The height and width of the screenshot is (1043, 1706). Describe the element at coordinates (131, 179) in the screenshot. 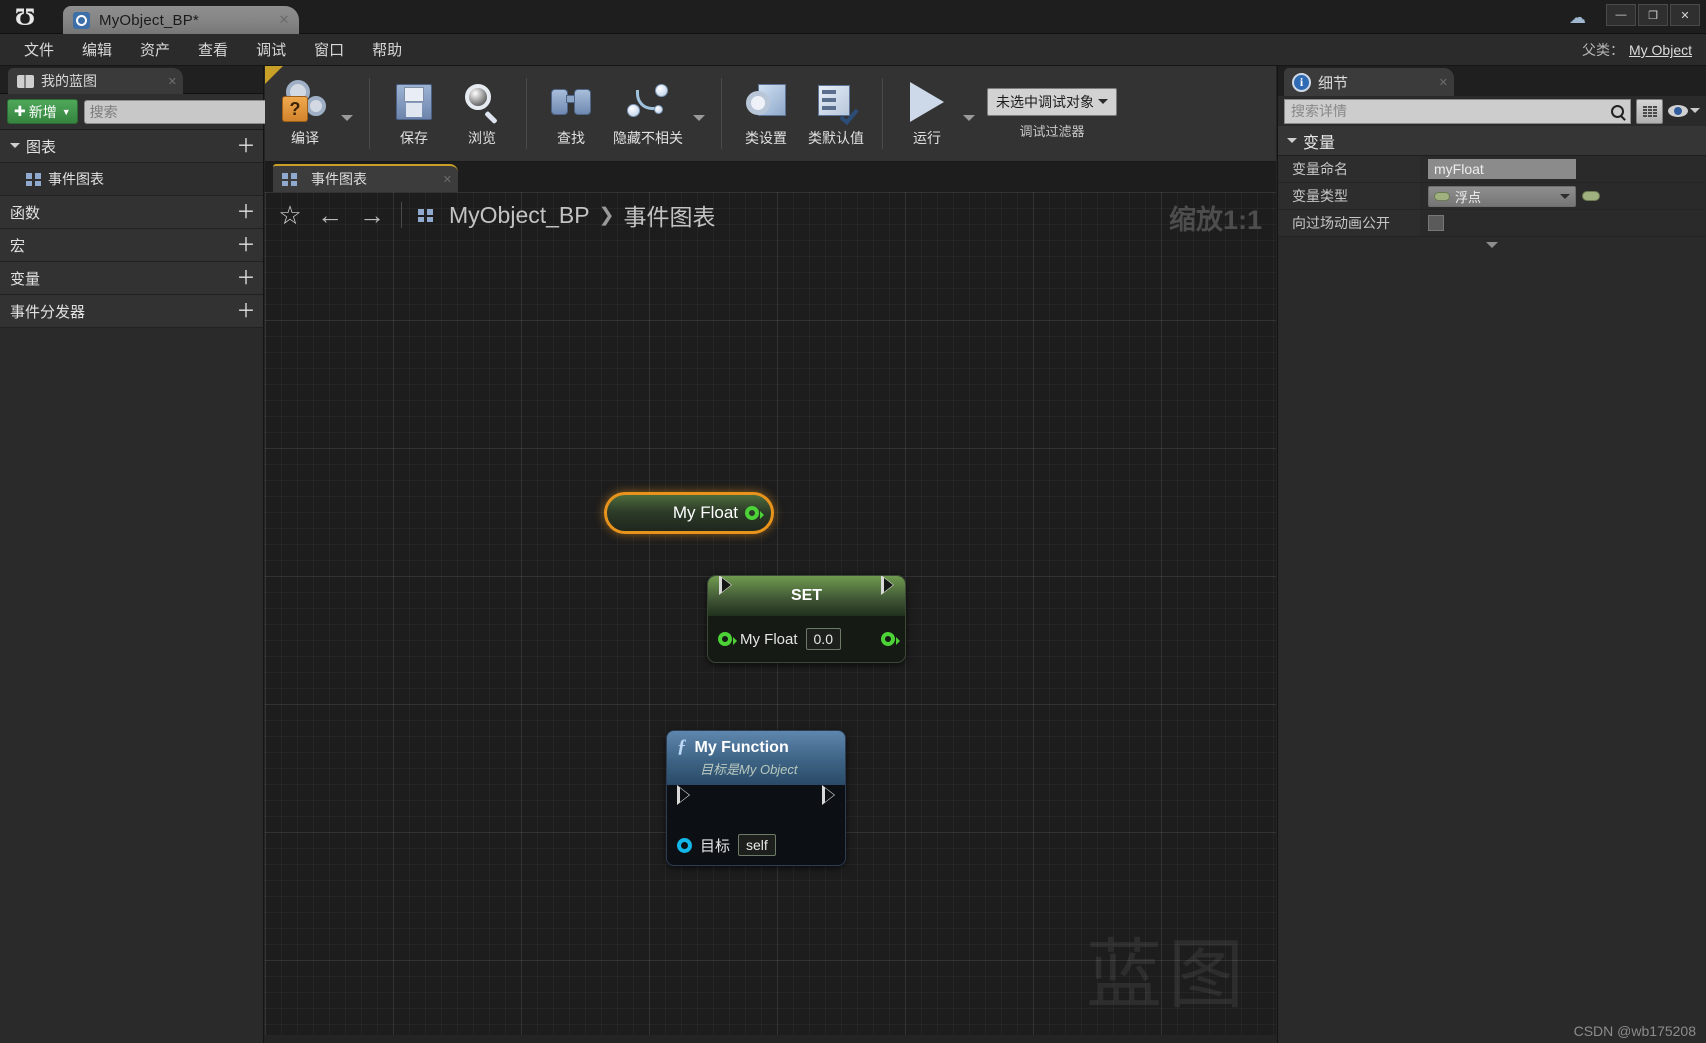

I see `tree-item-event-graph: 事件图表` at that location.